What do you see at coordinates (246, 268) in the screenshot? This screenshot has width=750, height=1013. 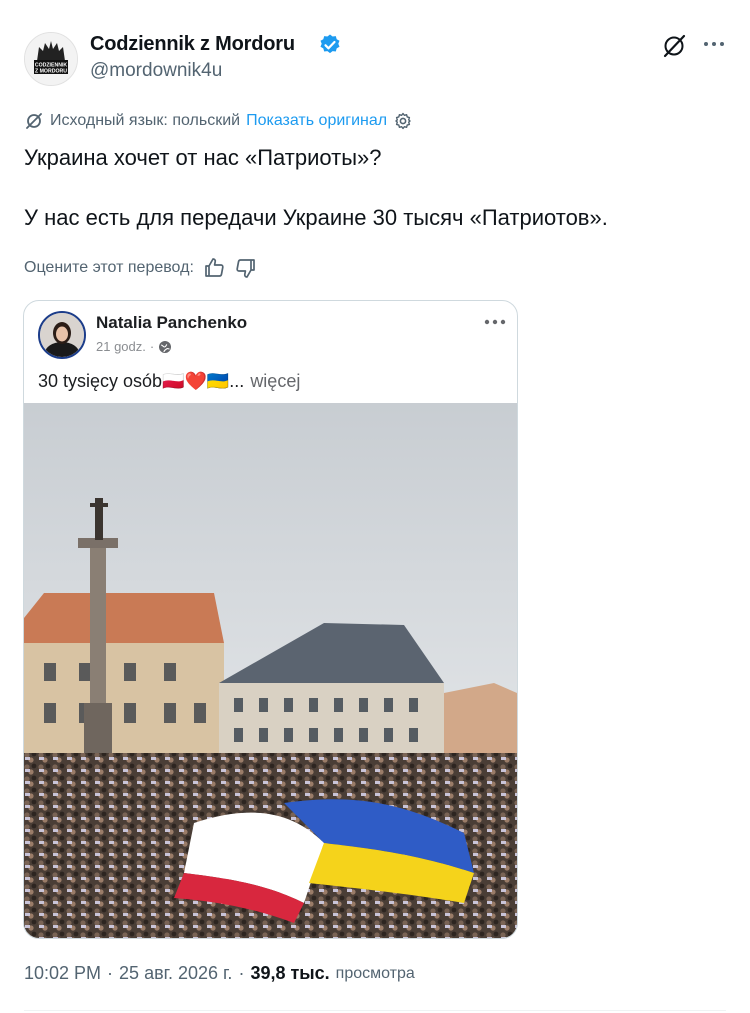 I see `thumbs-down-icon` at bounding box center [246, 268].